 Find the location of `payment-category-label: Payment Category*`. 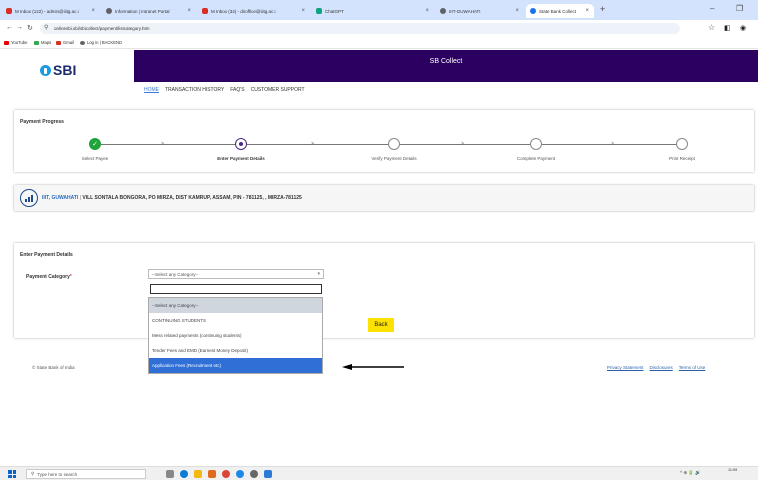

payment-category-label: Payment Category* is located at coordinates (49, 277).